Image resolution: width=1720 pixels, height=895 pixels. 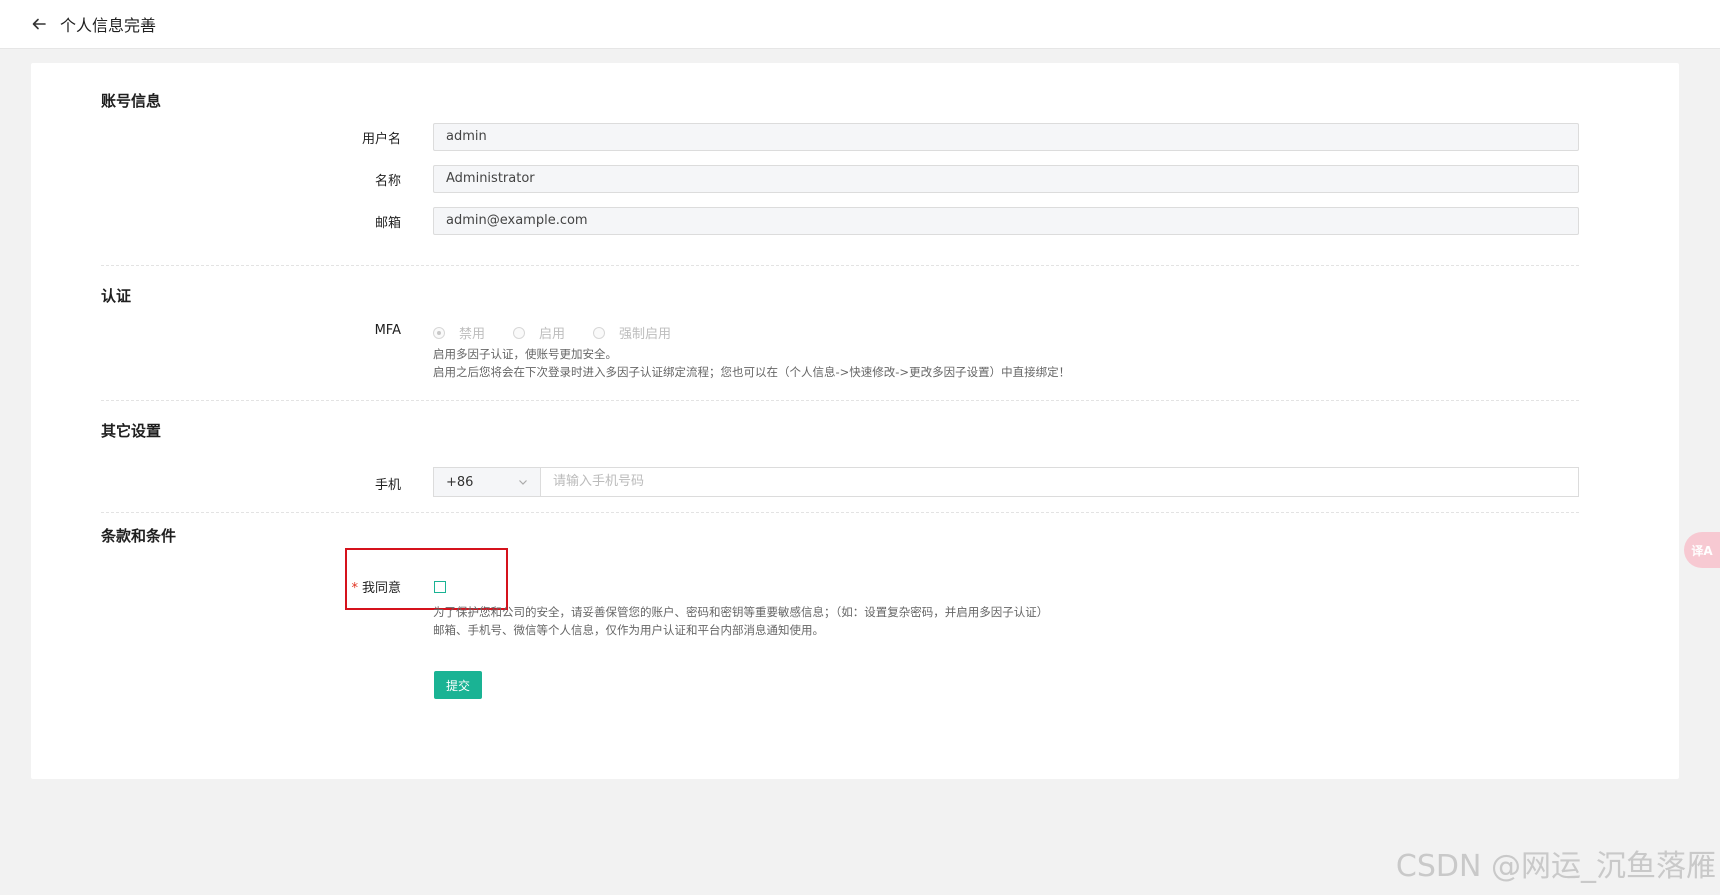 I want to click on country-code-select: +86, so click(x=486, y=482).